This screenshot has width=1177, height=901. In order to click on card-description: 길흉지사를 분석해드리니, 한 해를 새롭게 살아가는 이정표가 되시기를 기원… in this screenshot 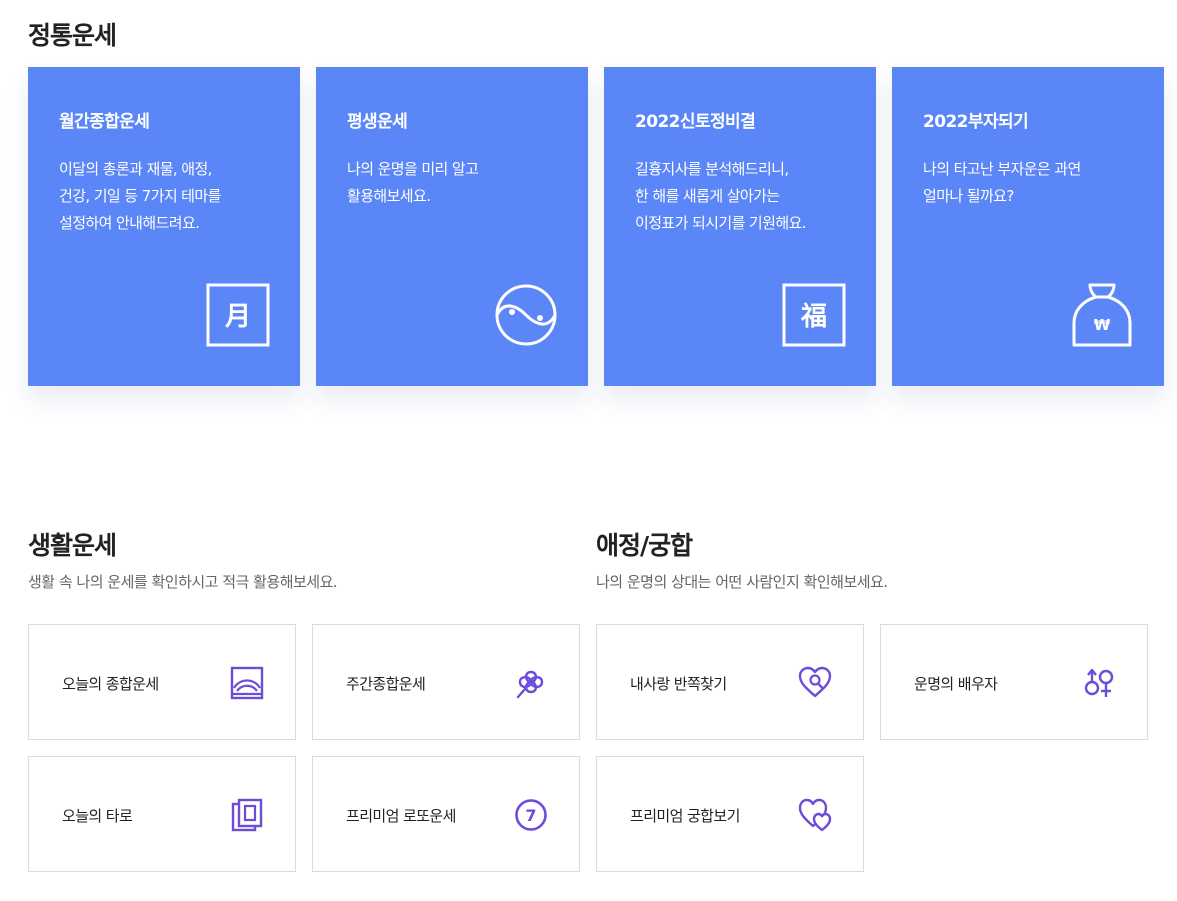, I will do `click(750, 196)`.